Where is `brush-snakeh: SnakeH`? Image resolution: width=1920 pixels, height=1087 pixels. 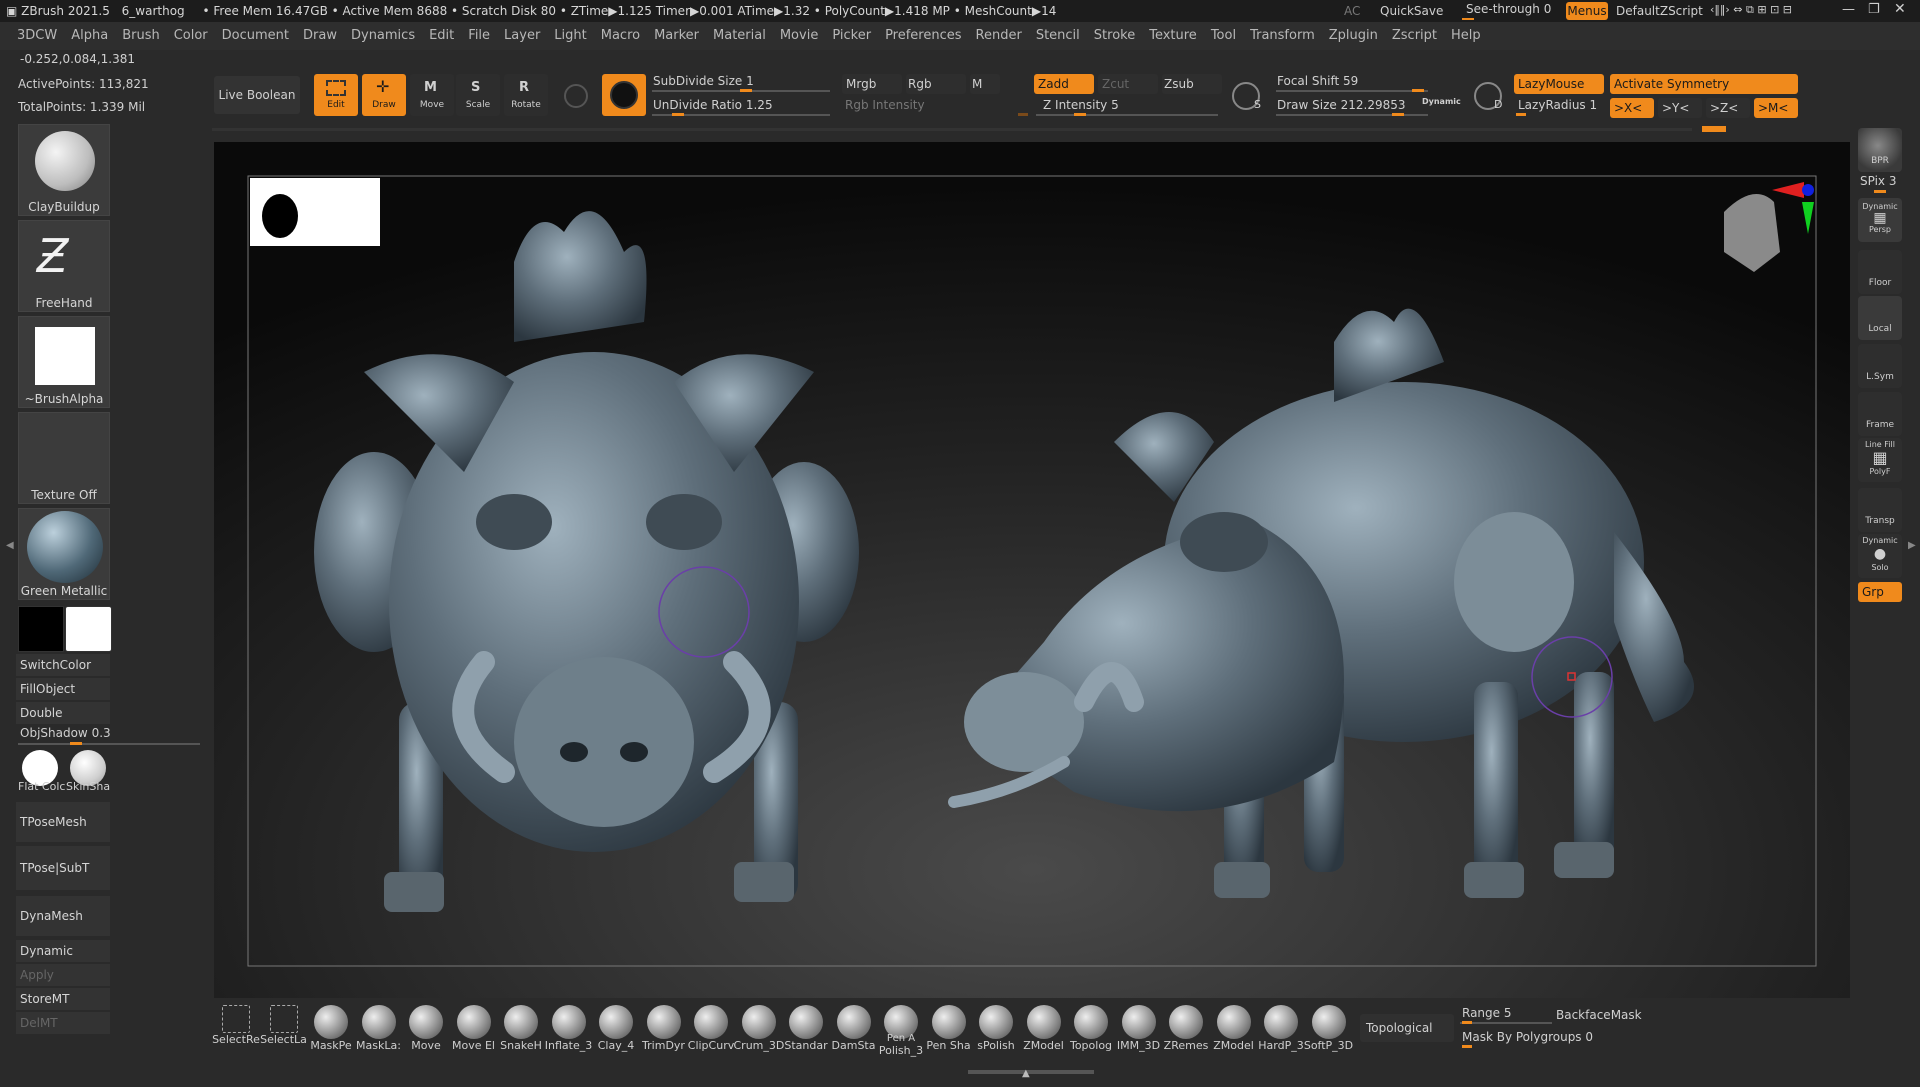 brush-snakeh: SnakeH is located at coordinates (521, 1031).